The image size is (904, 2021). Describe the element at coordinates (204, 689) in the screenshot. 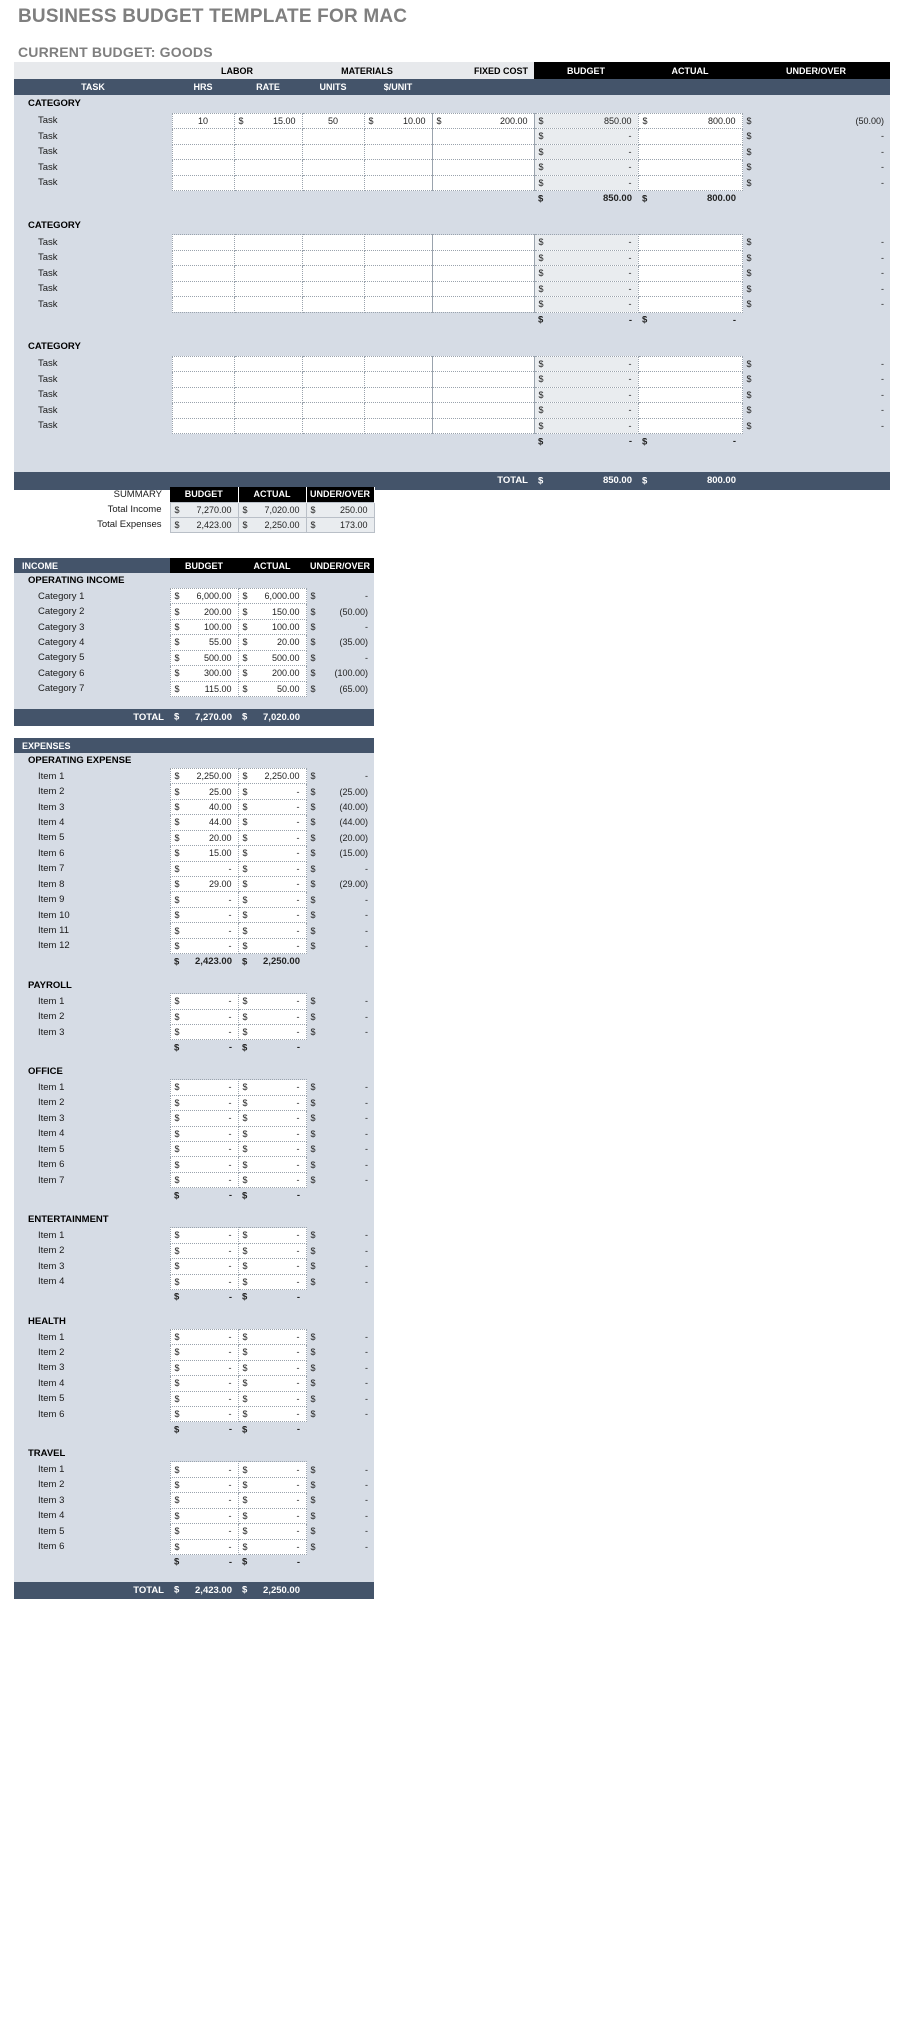

I see `income-budget-input: $115.00` at that location.